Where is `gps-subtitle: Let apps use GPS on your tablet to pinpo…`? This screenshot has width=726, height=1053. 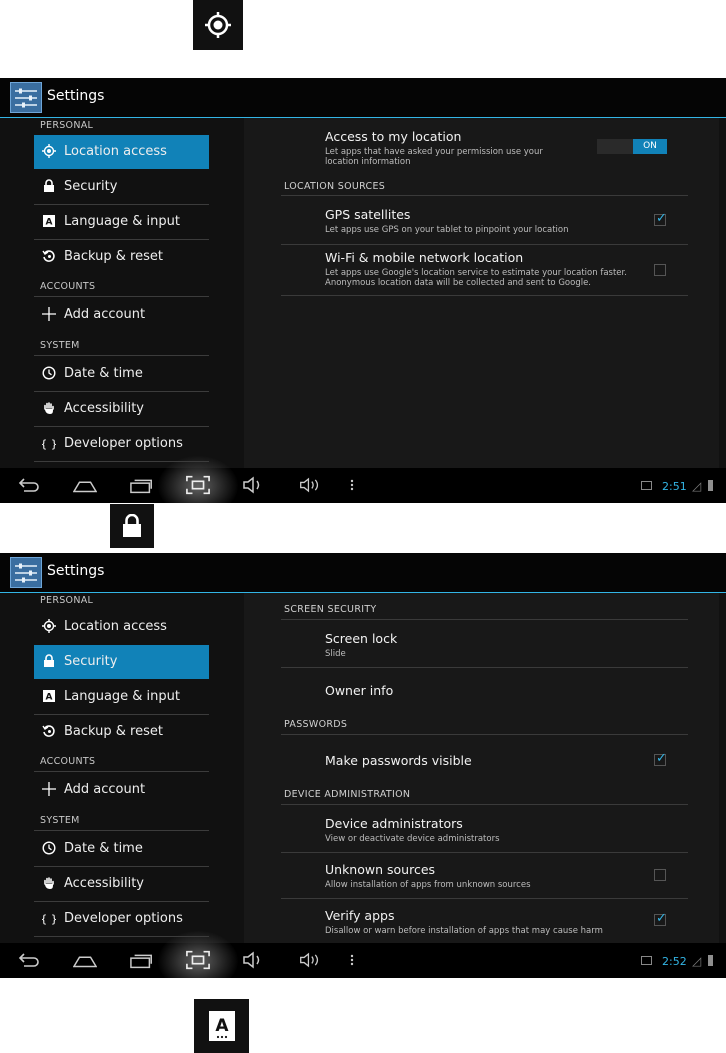 gps-subtitle: Let apps use GPS on your tablet to pinpo… is located at coordinates (447, 230).